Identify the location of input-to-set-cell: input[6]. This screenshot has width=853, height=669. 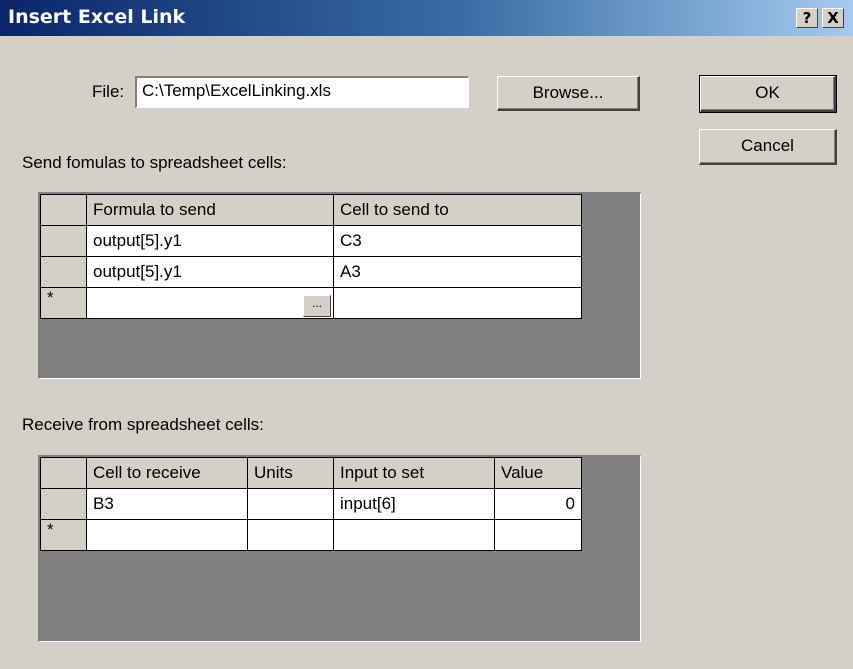
(414, 504).